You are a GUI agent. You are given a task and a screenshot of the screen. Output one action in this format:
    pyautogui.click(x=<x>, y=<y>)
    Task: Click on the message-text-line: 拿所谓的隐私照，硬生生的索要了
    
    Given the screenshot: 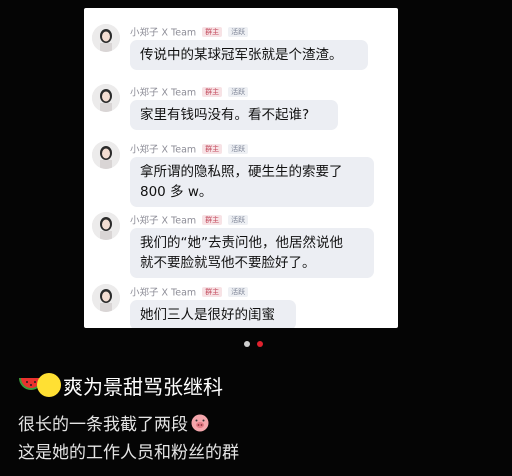 What is the action you would take?
    pyautogui.click(x=241, y=172)
    